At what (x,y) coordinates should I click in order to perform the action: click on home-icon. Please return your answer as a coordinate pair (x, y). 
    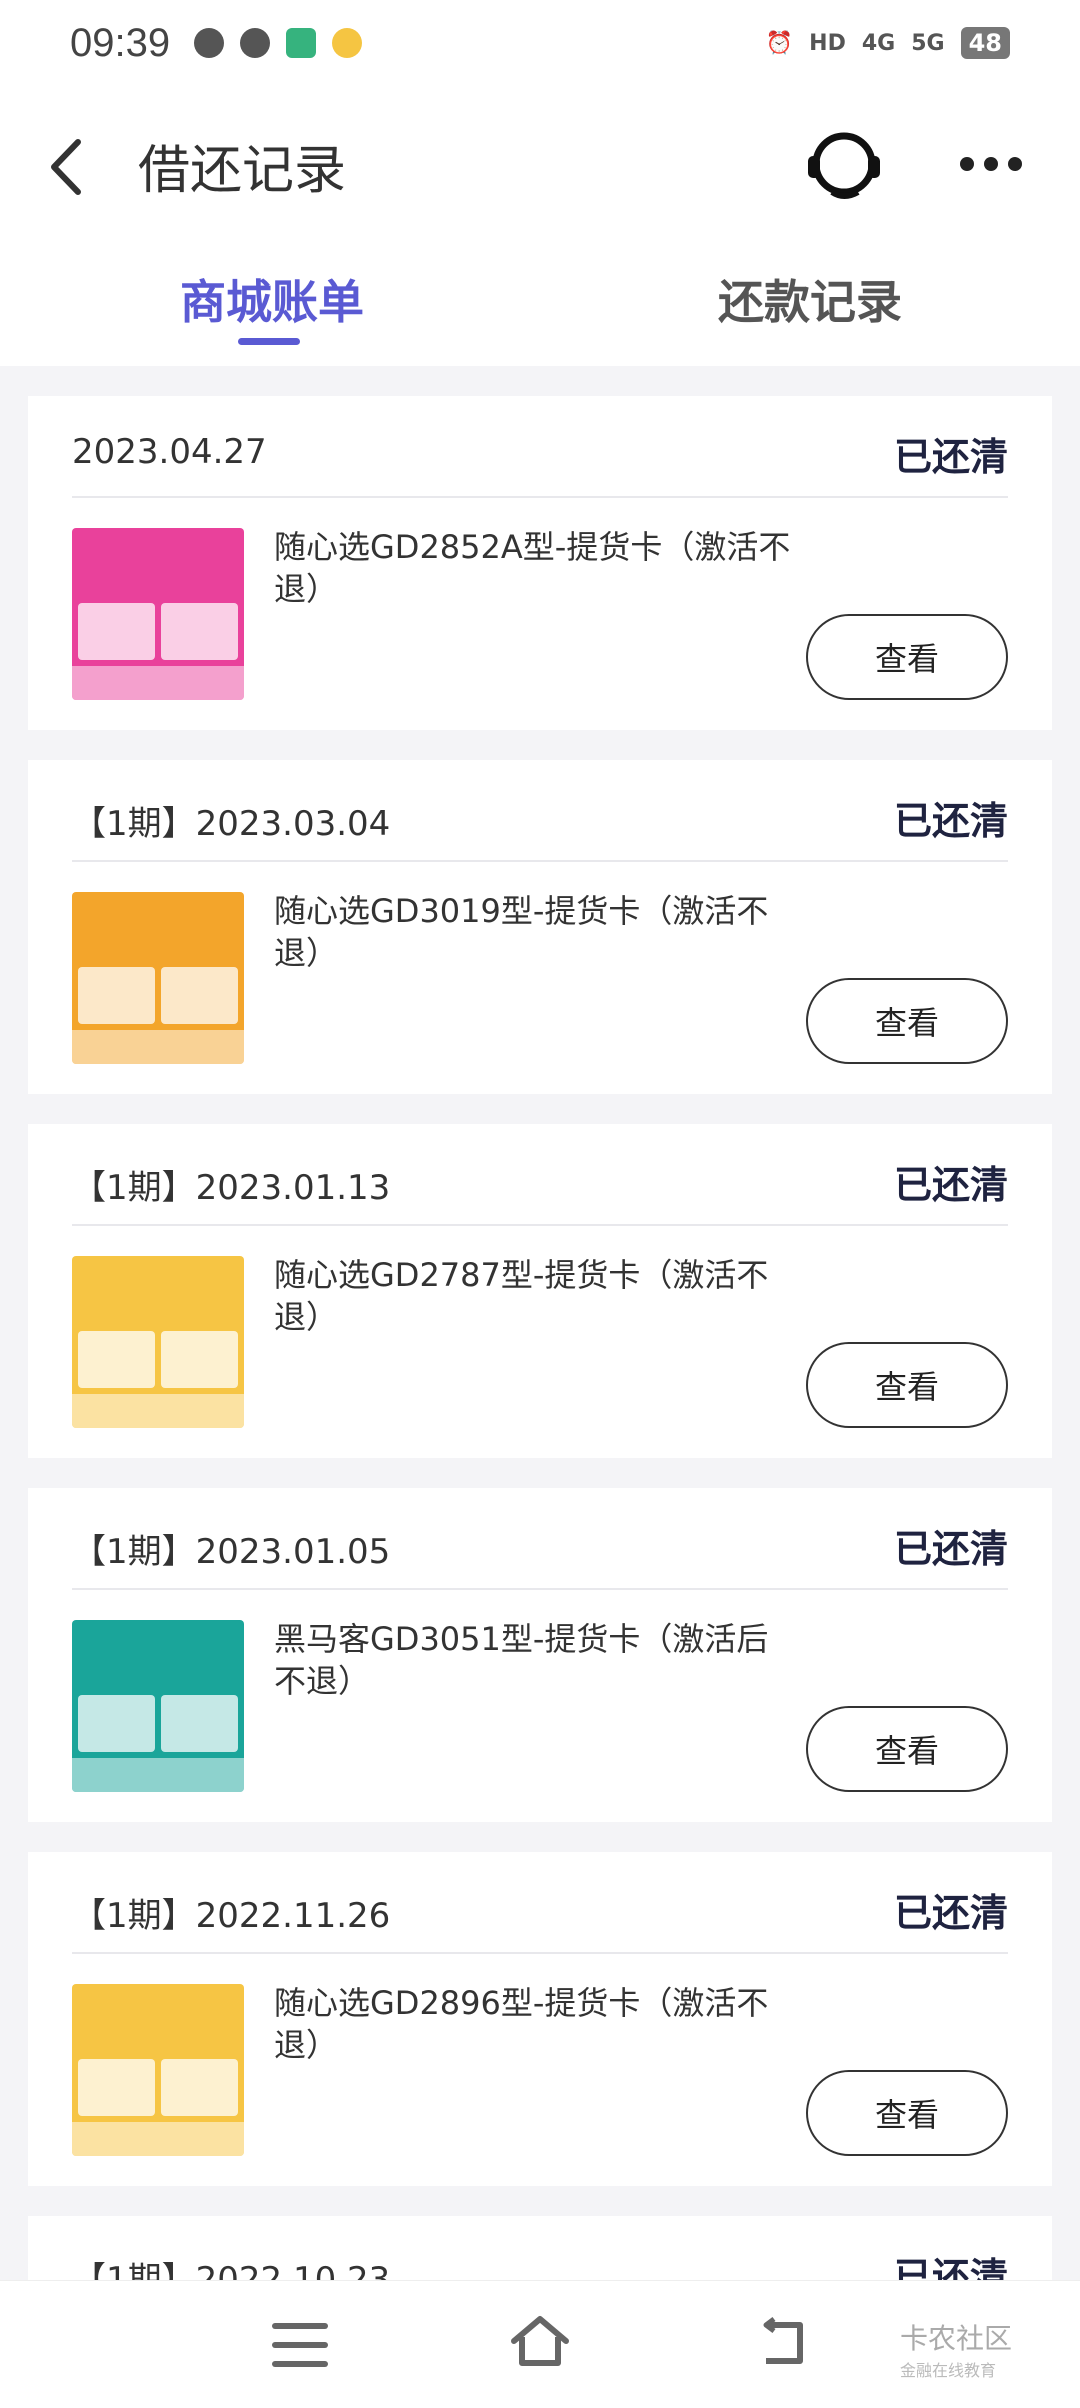
    Looking at the image, I should click on (540, 2341).